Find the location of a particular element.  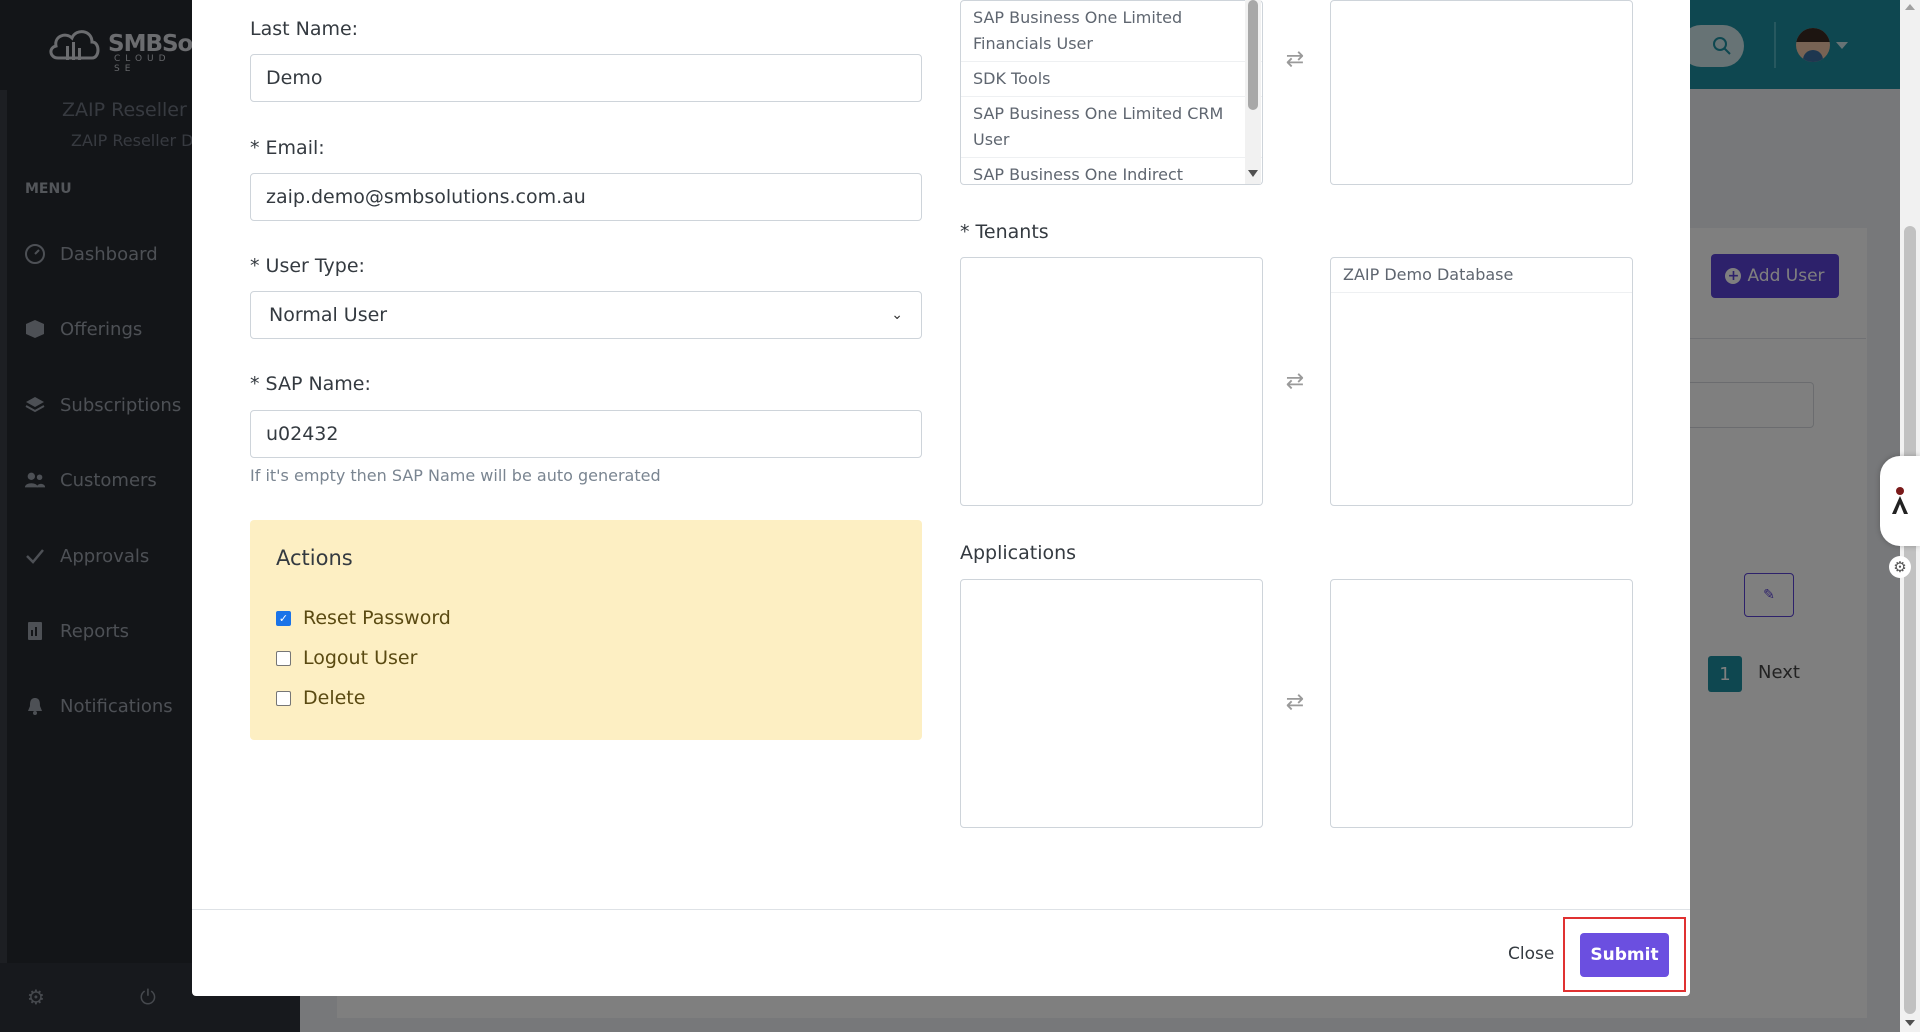

reset-password-label: Reset Password is located at coordinates (377, 618).